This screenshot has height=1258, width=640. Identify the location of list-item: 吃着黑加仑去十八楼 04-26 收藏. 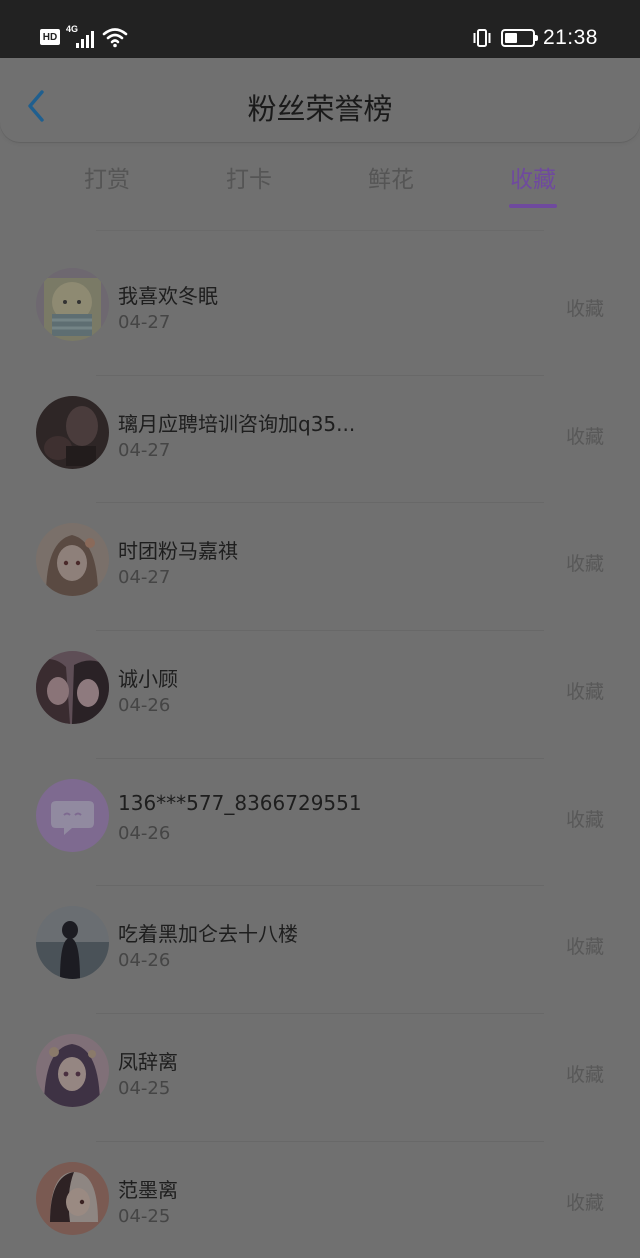
(320, 950).